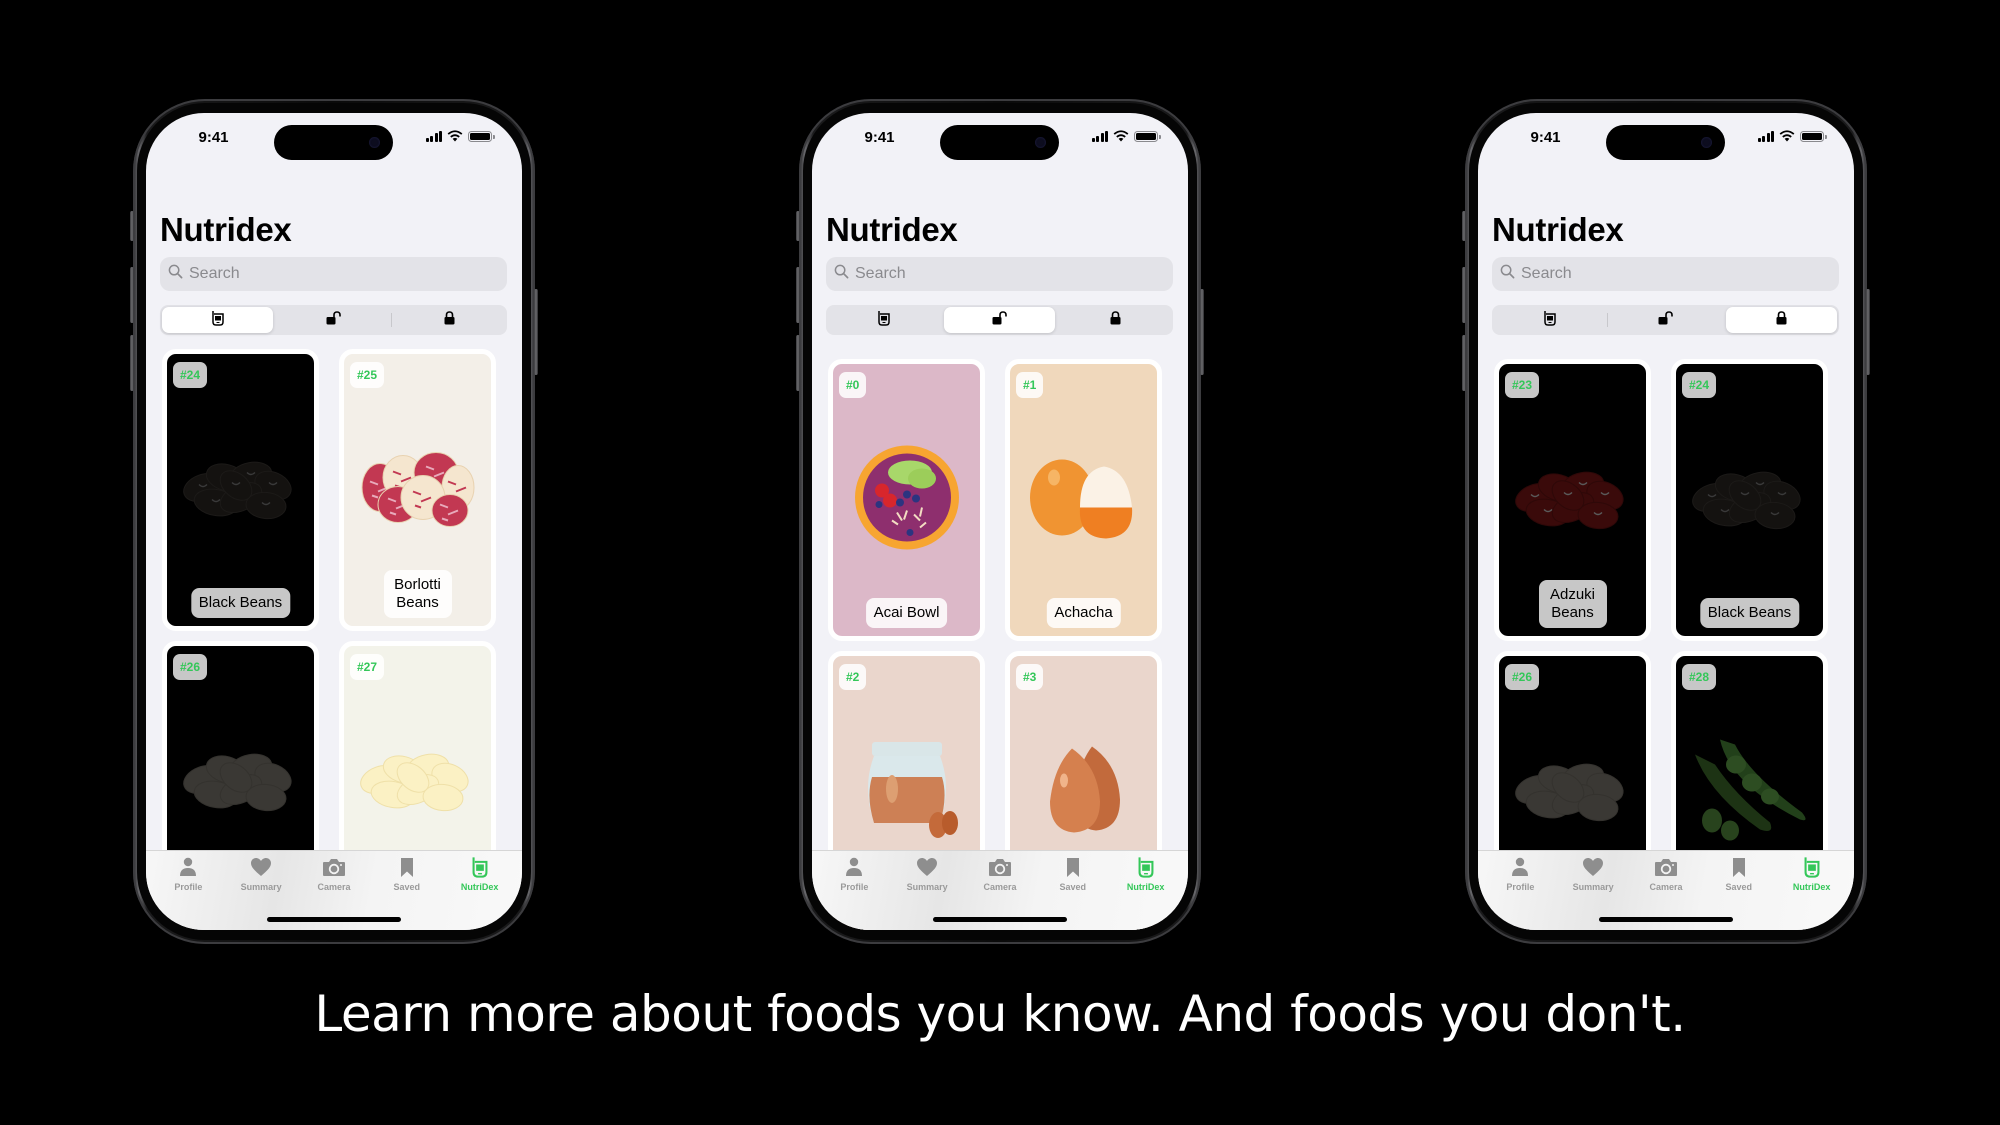  I want to click on volume-up-button, so click(1464, 295).